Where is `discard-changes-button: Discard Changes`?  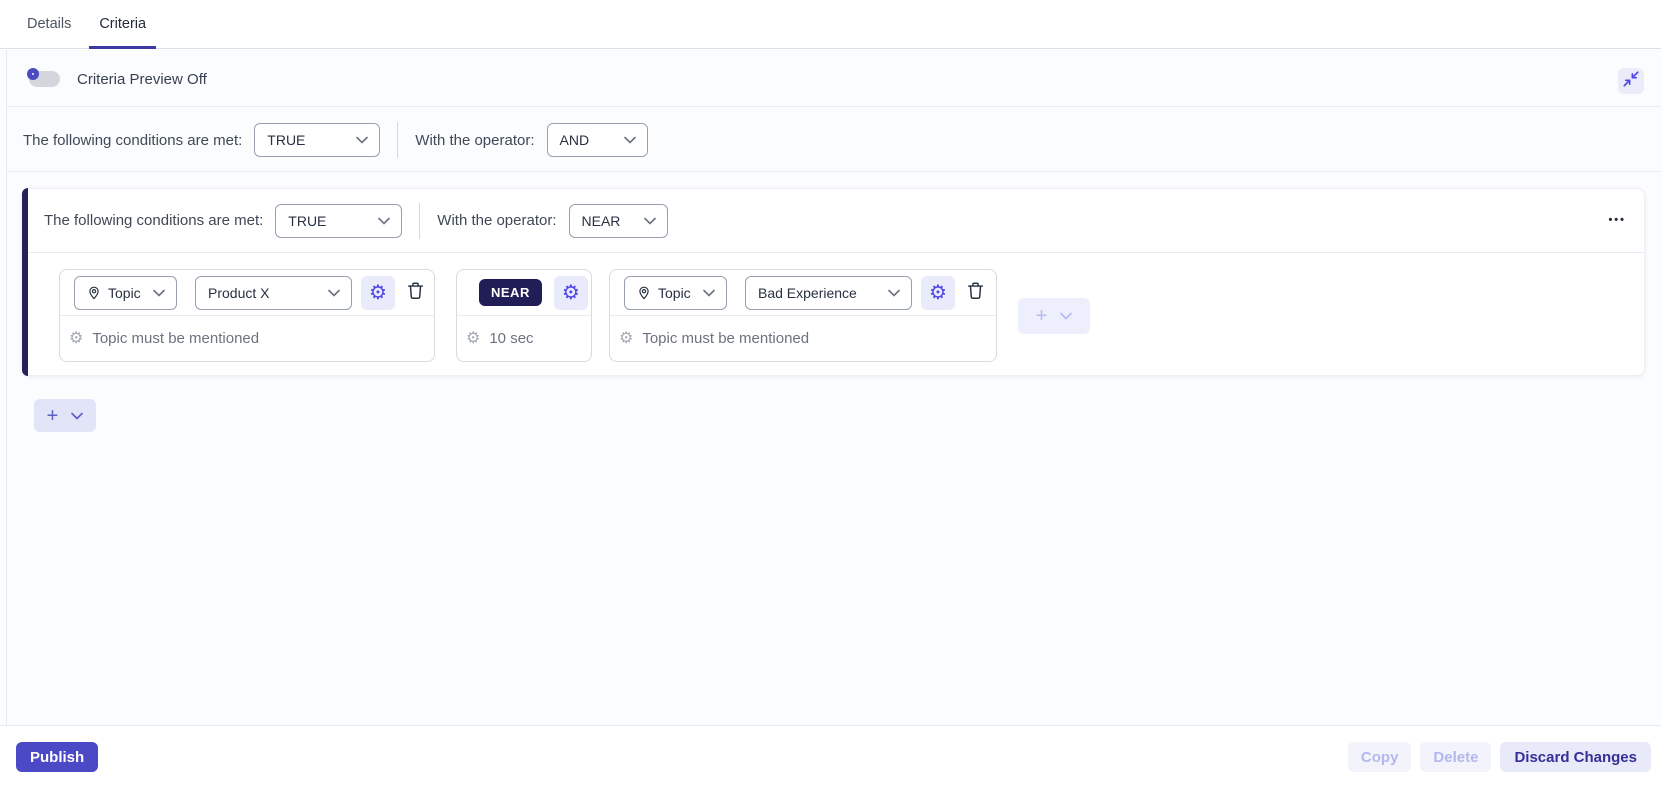
discard-changes-button: Discard Changes is located at coordinates (1575, 757).